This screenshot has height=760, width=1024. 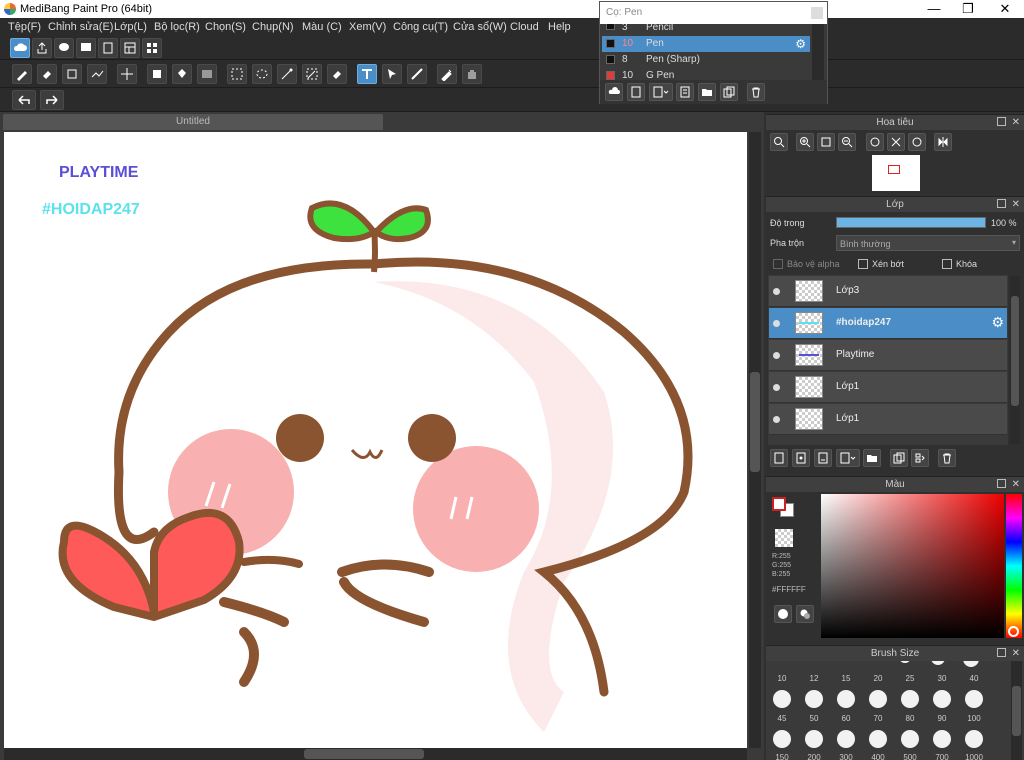 I want to click on select-pen-icon, so click(x=312, y=74).